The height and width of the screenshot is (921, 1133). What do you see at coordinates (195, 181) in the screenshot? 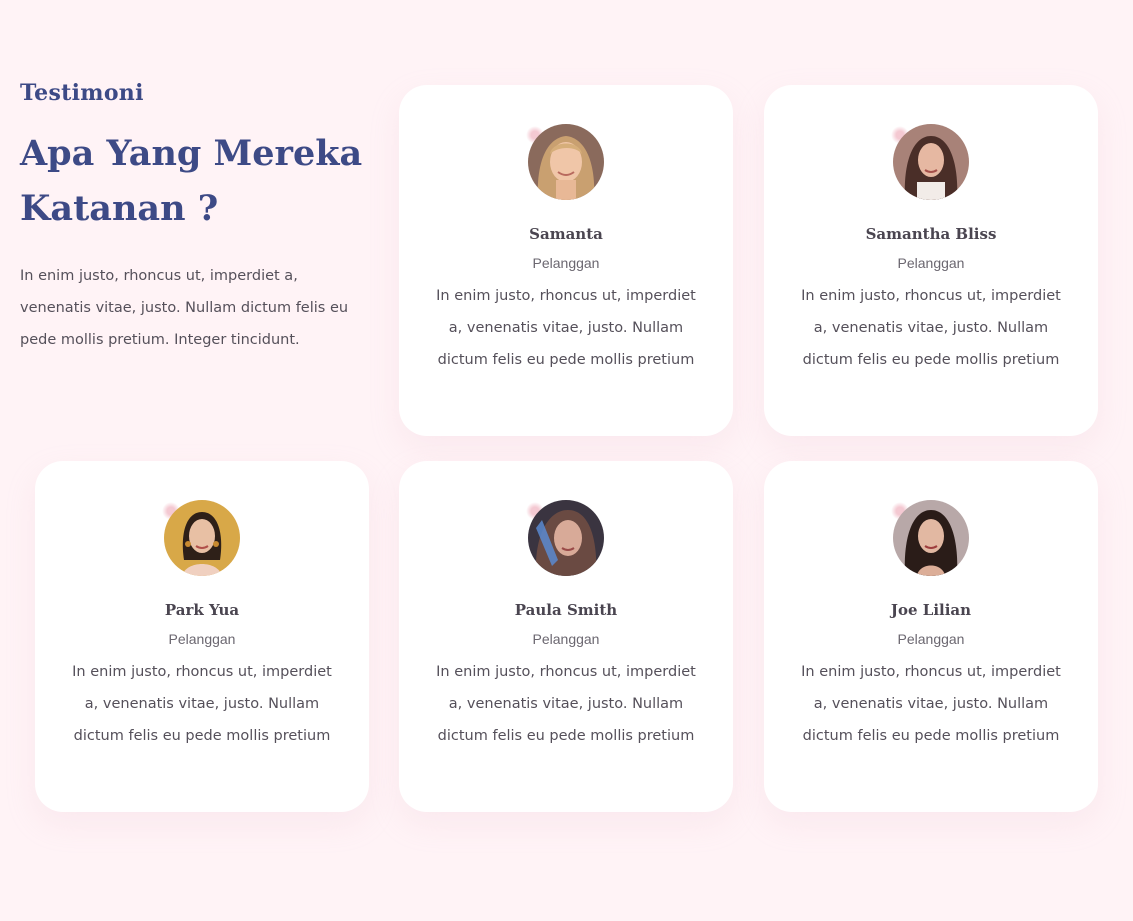
I see `section-headline: Apa Yang Mereka Katanan ?` at bounding box center [195, 181].